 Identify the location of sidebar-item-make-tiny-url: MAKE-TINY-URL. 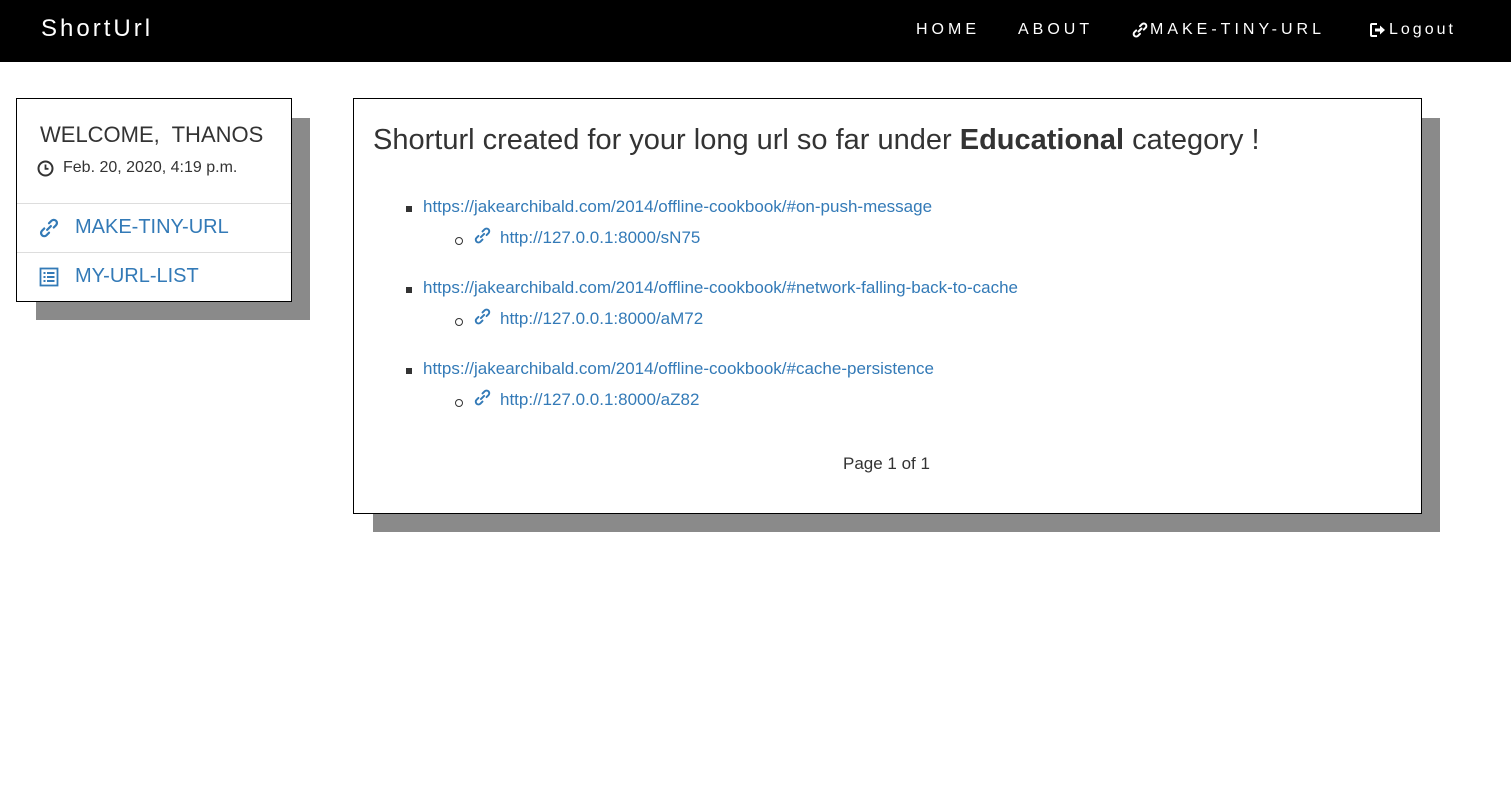
(154, 227).